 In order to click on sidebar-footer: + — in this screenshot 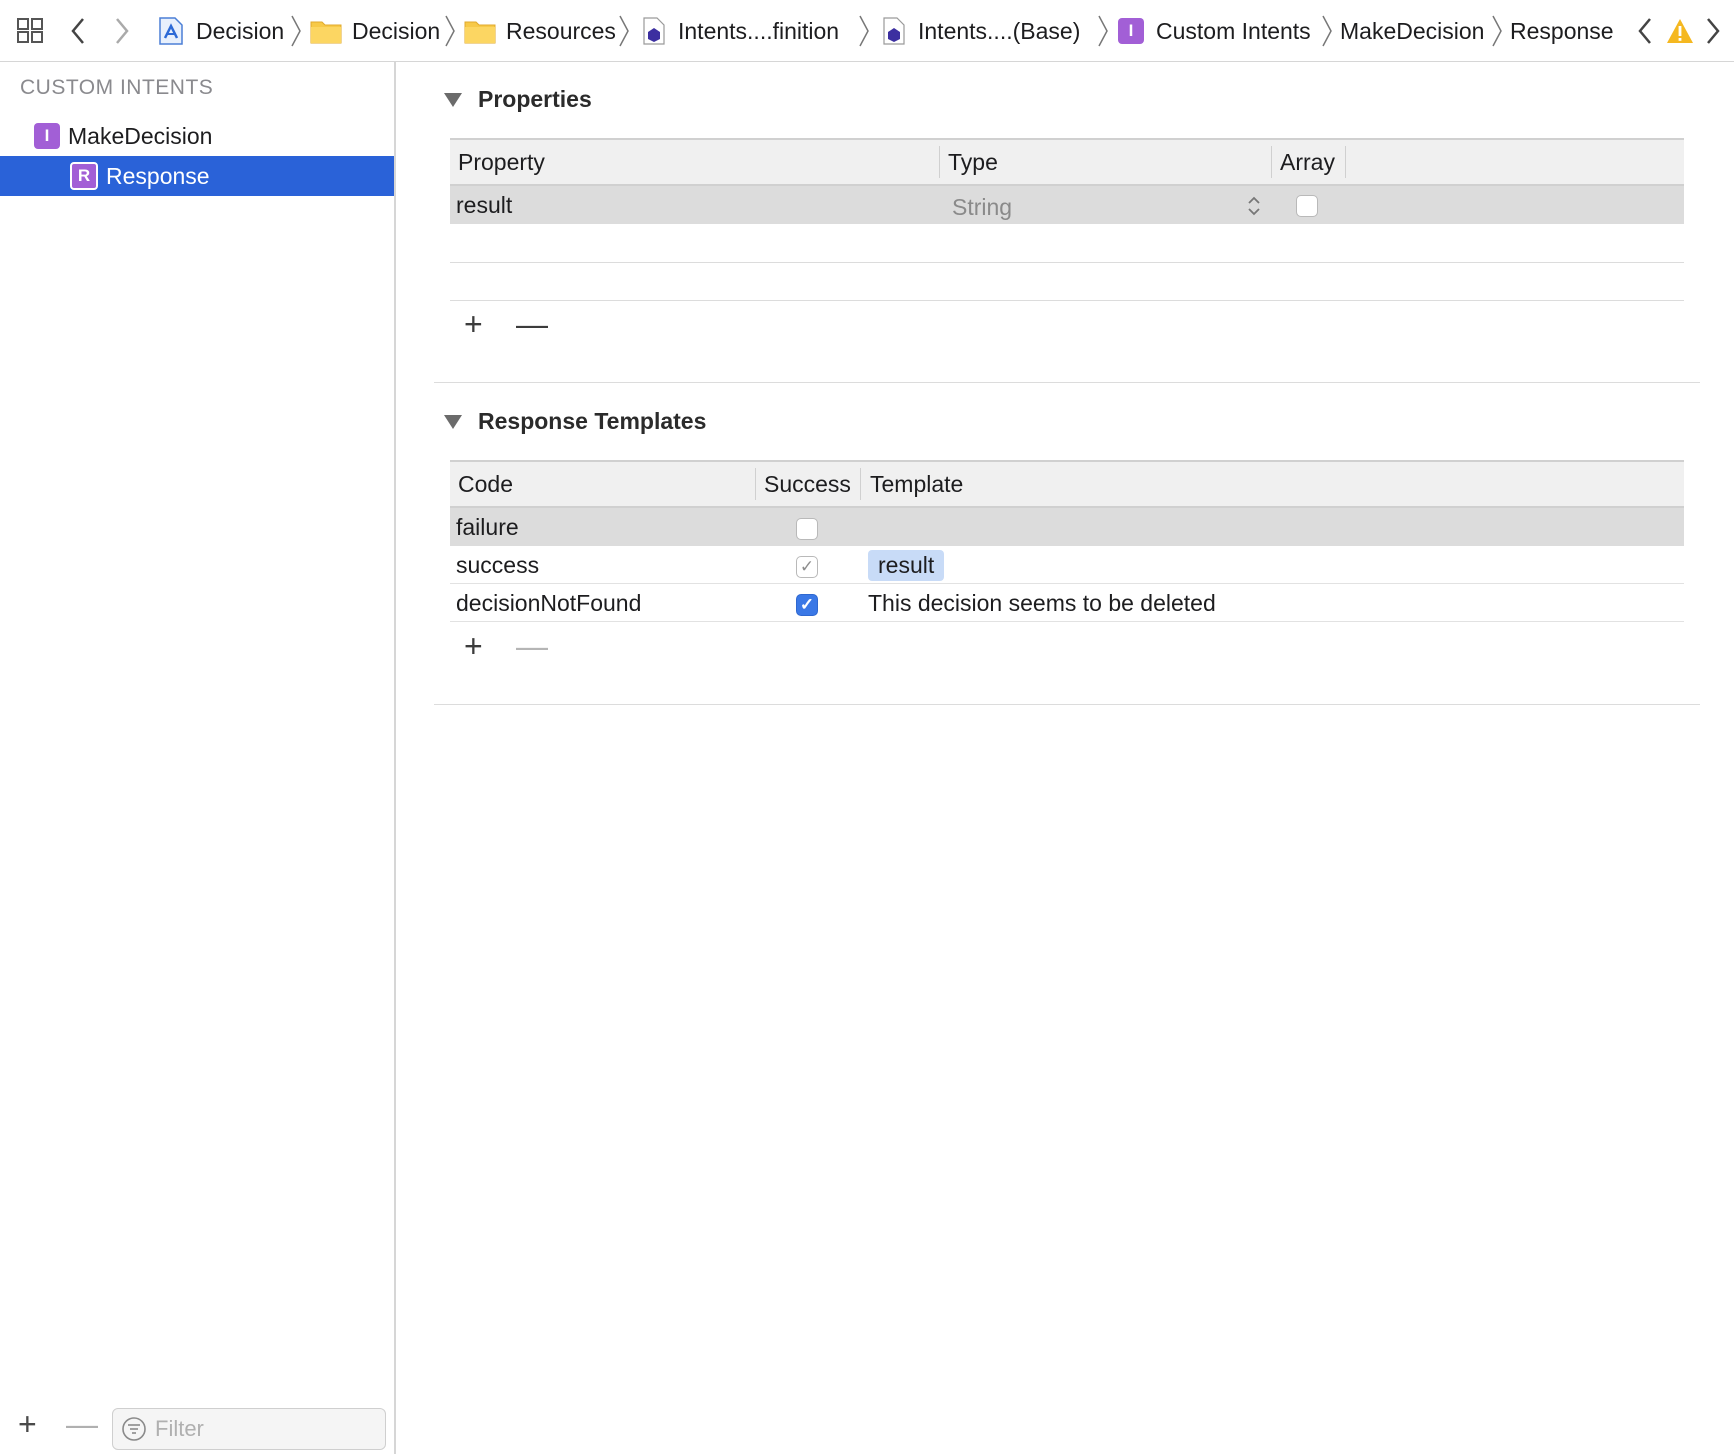, I will do `click(197, 1425)`.